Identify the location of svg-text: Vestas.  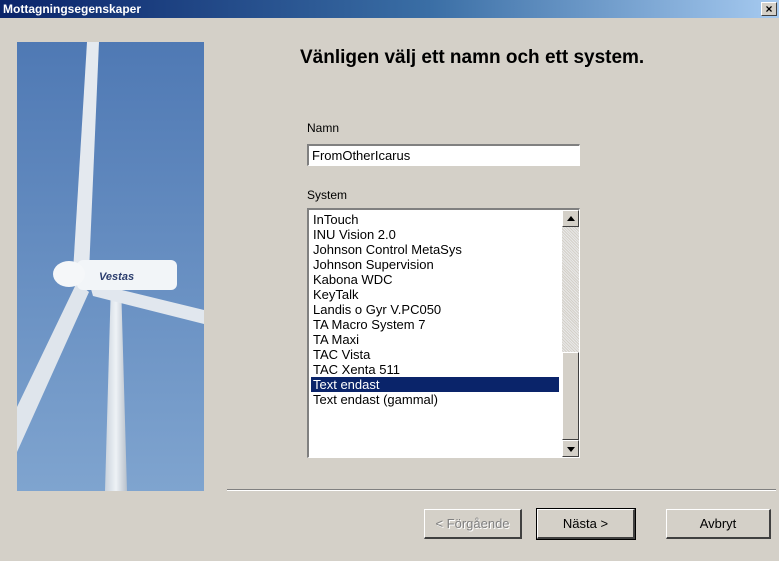
(116, 277).